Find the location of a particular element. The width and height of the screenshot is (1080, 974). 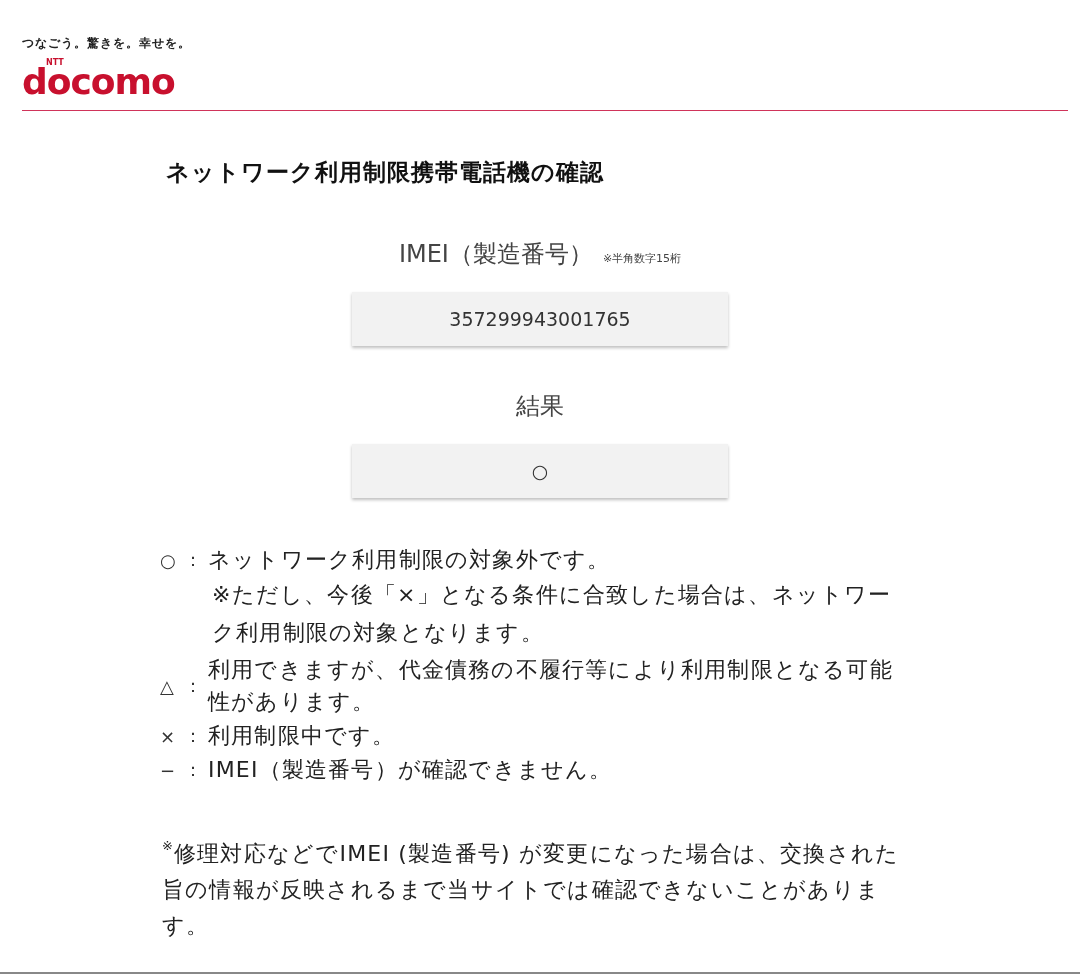

tagline: つなごう。驚きを。幸せを。 is located at coordinates (106, 43).